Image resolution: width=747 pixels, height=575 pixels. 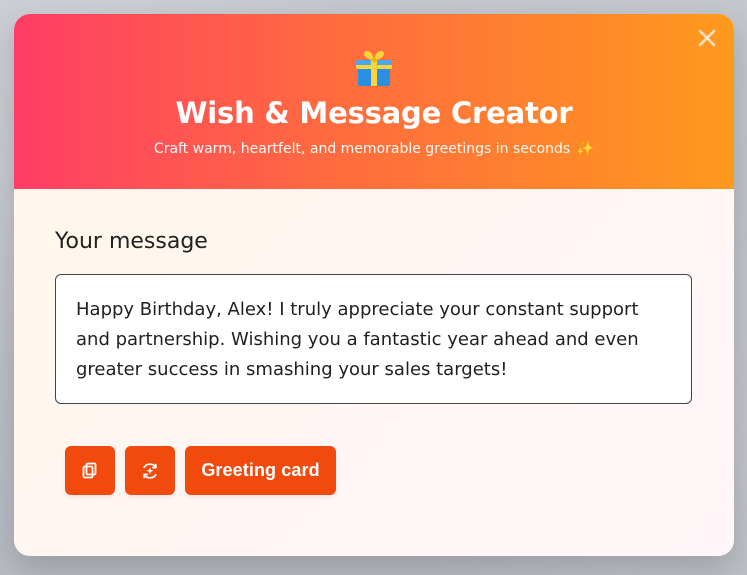 I want to click on sparkle-icon: ✨, so click(x=585, y=149).